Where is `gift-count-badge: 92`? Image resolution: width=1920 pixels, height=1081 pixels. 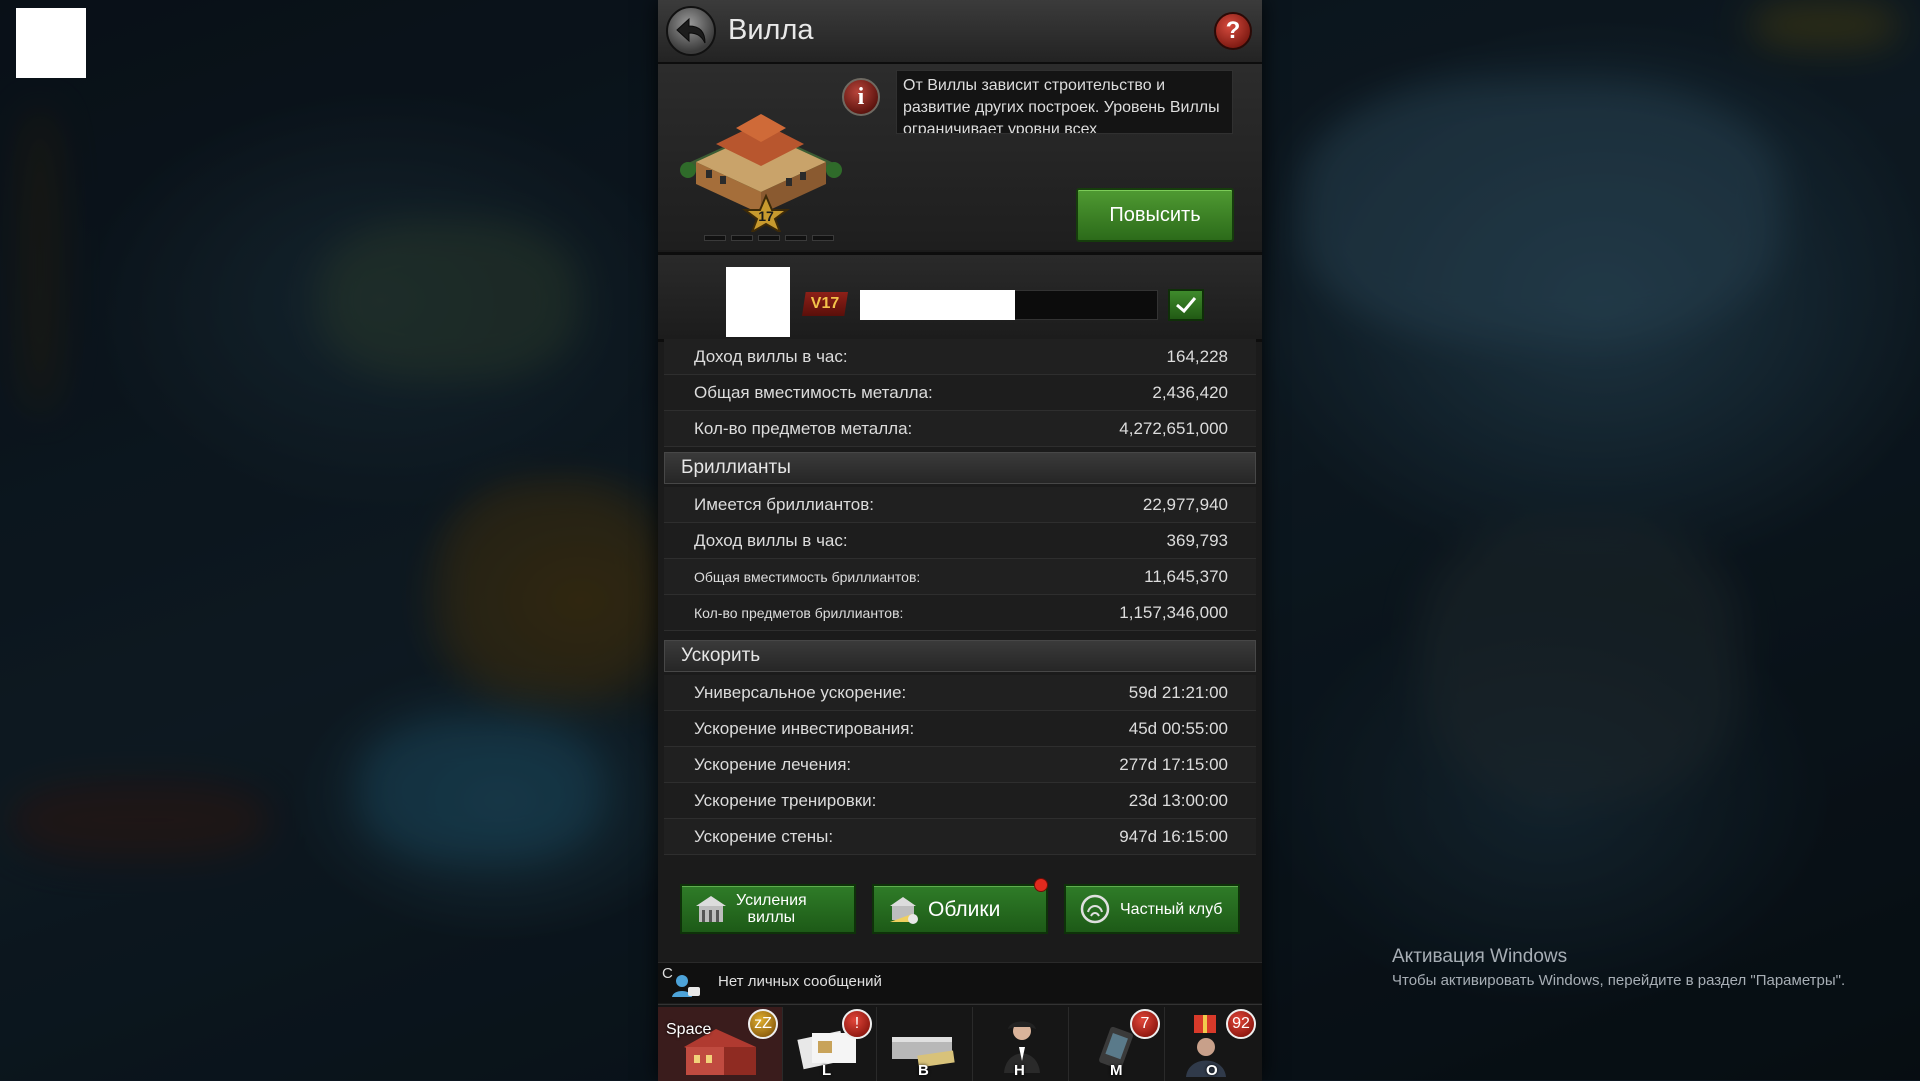 gift-count-badge: 92 is located at coordinates (1241, 1024).